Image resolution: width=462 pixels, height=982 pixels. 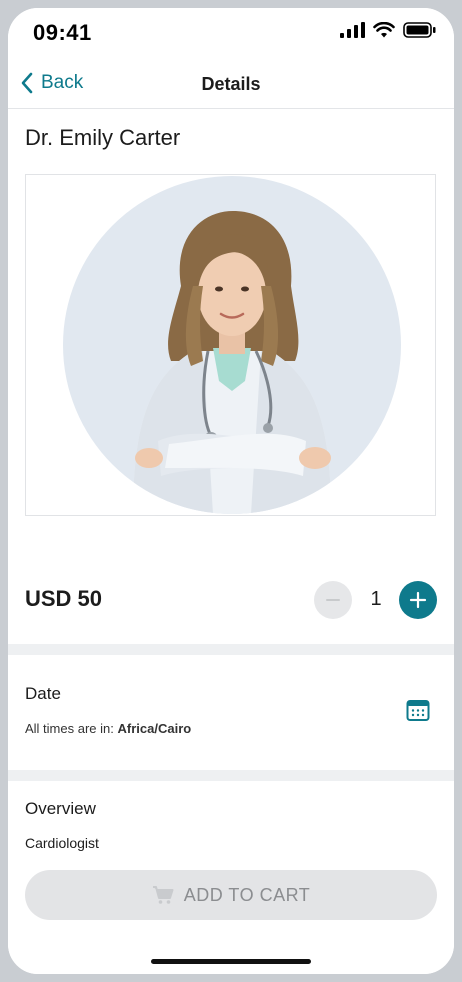 I want to click on nav-bar: Back Details, so click(x=231, y=87).